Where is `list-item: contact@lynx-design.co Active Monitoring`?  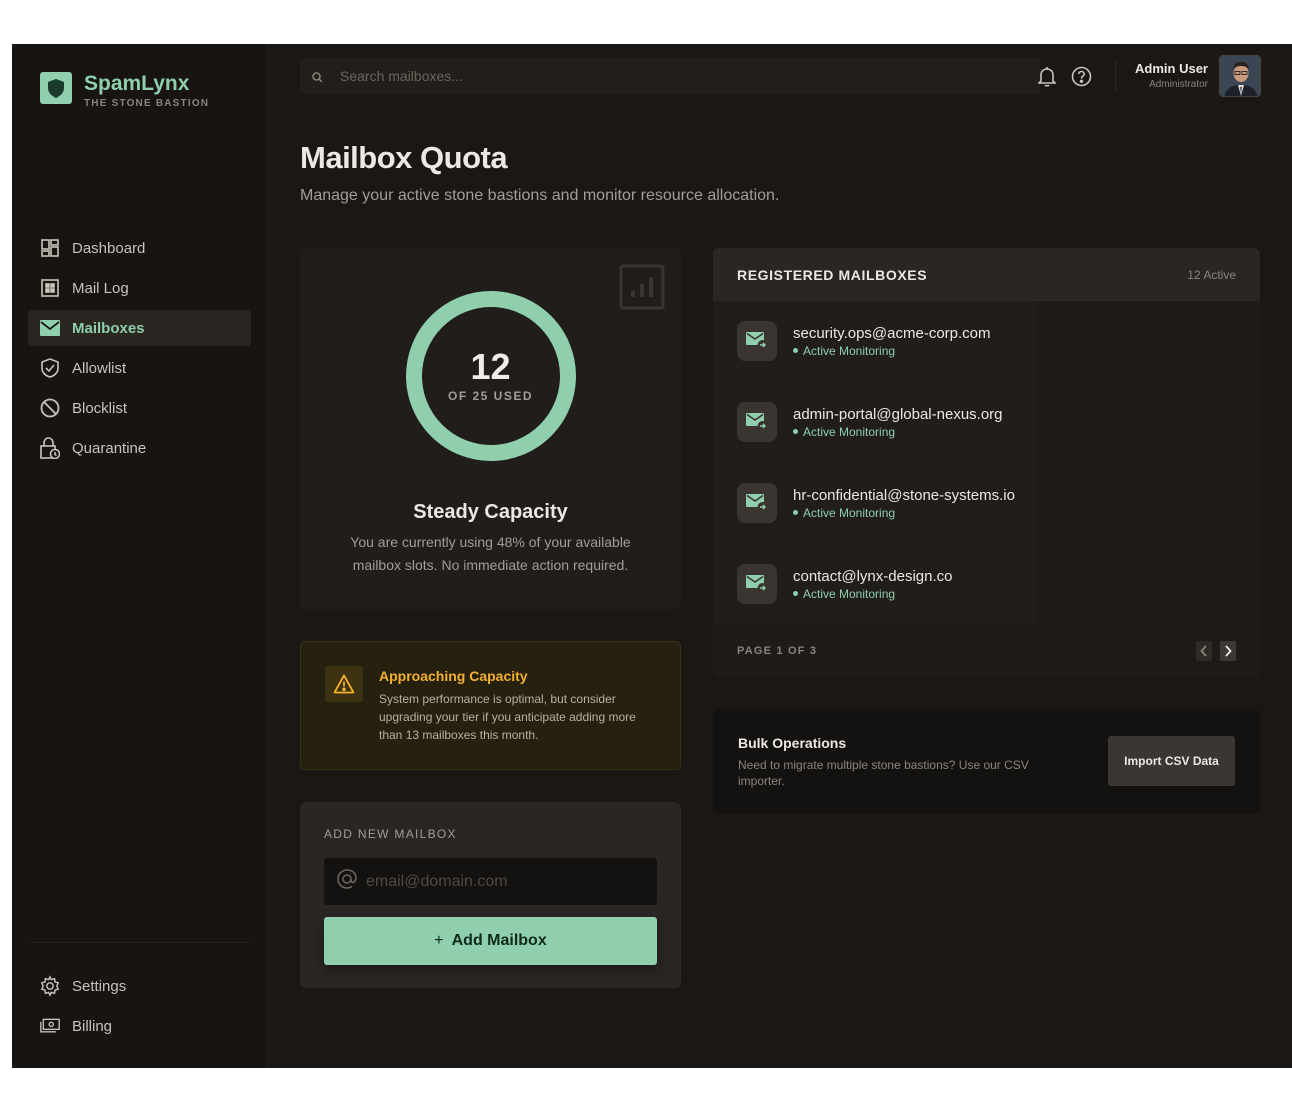 list-item: contact@lynx-design.co Active Monitoring is located at coordinates (844, 584).